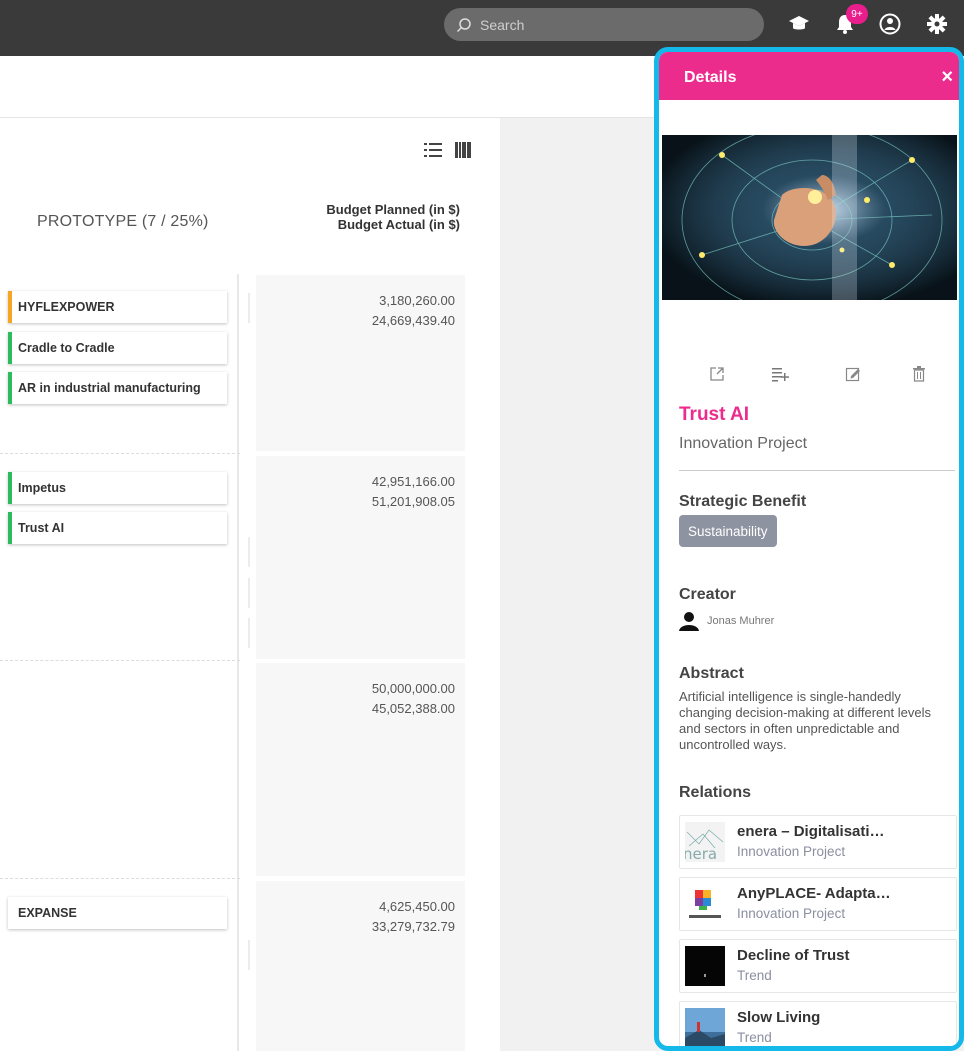 The width and height of the screenshot is (964, 1051). What do you see at coordinates (779, 1017) in the screenshot?
I see `relation-title: Slow Living` at bounding box center [779, 1017].